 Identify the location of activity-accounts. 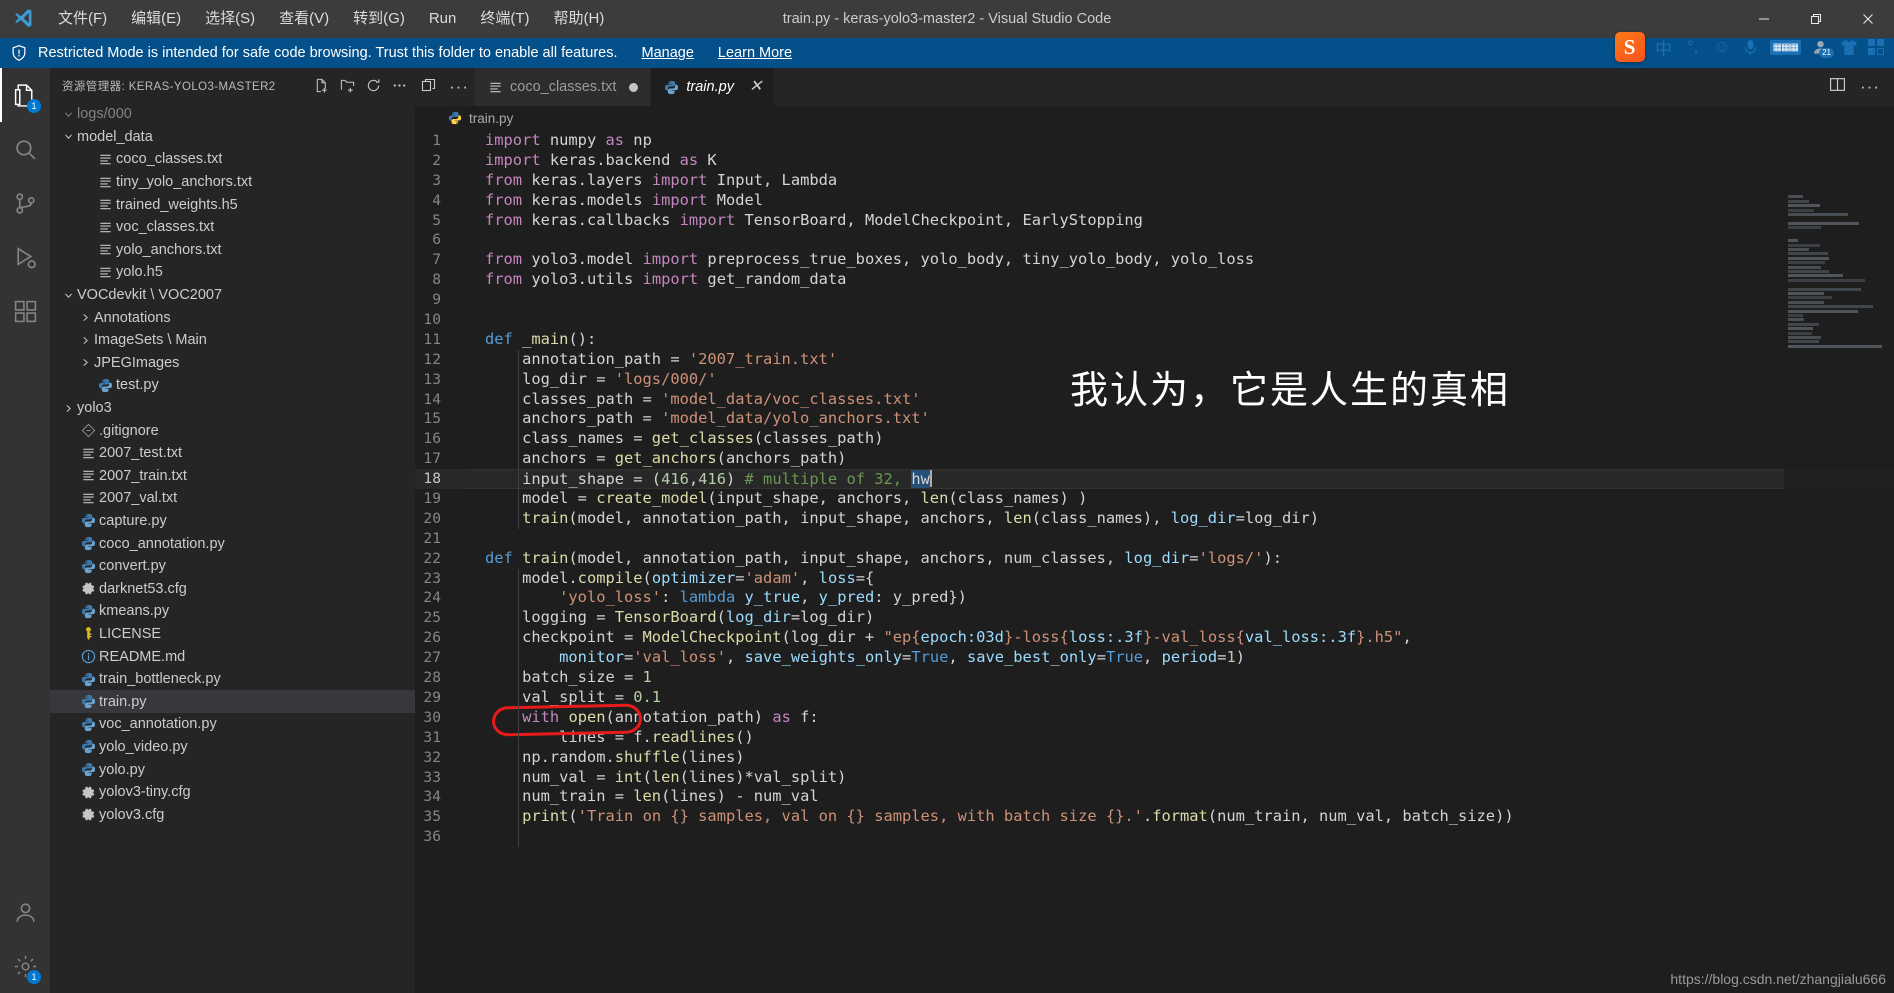
(25, 912).